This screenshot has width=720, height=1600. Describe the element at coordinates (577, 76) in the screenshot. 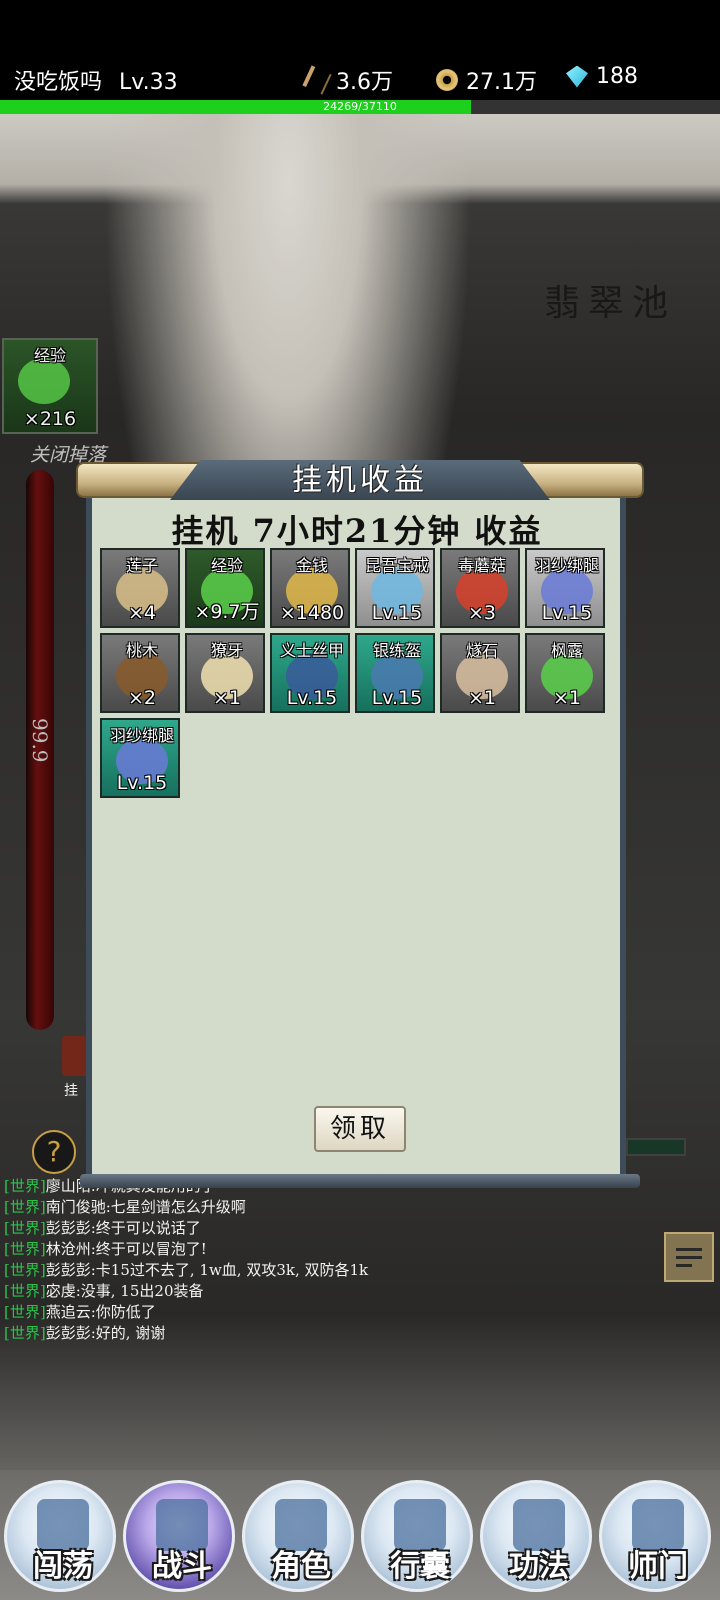

I see `gem-icon` at that location.